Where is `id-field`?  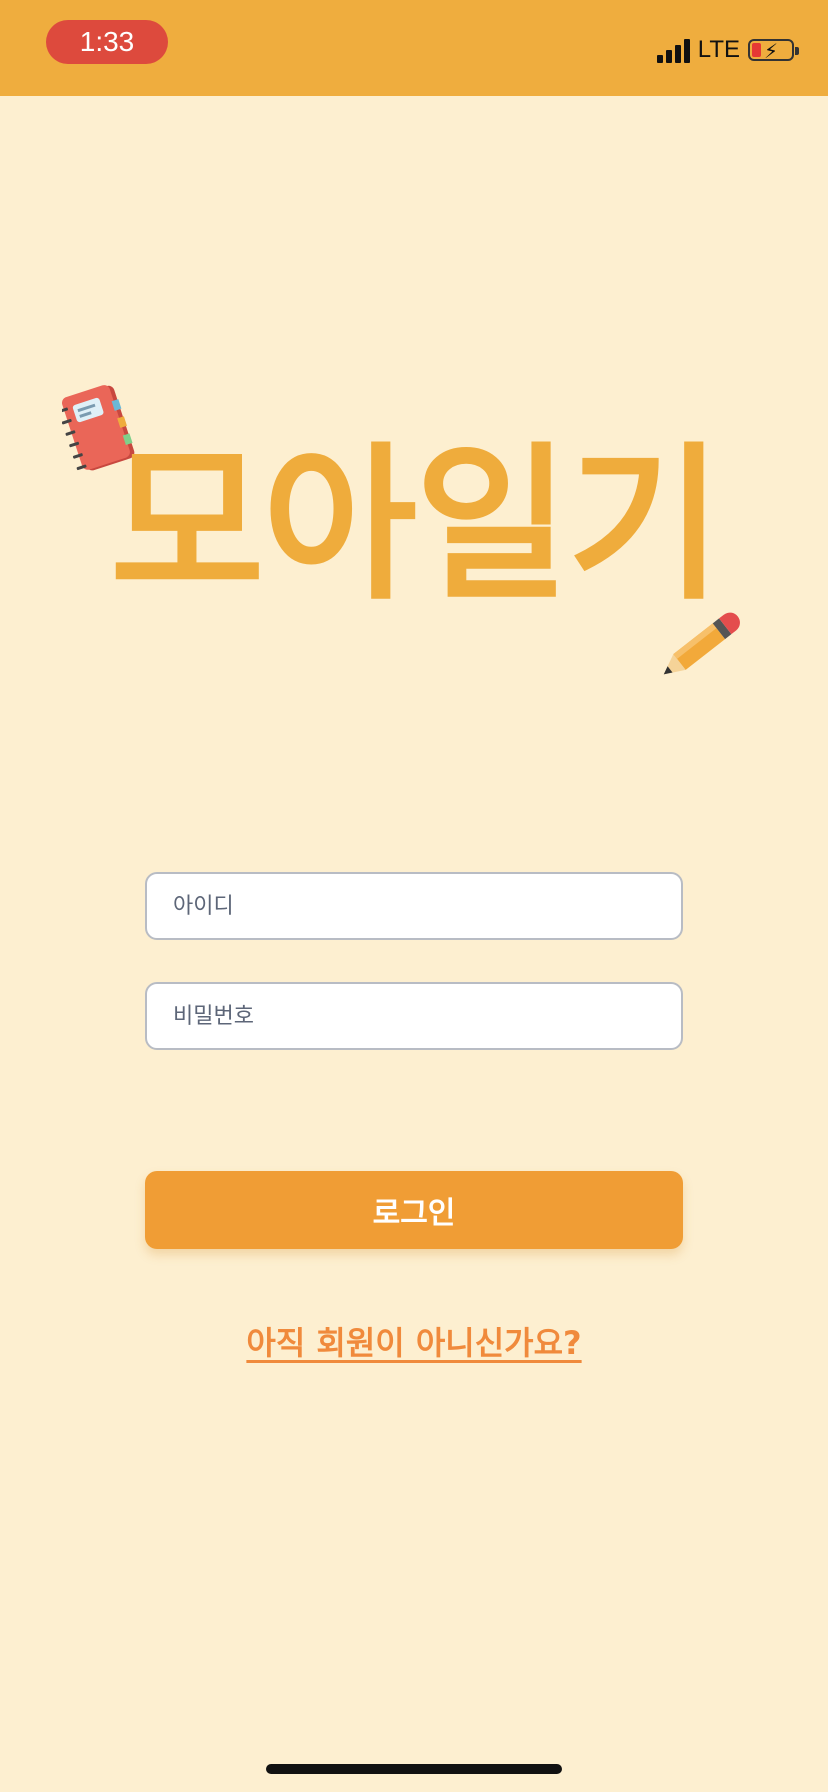 id-field is located at coordinates (414, 906).